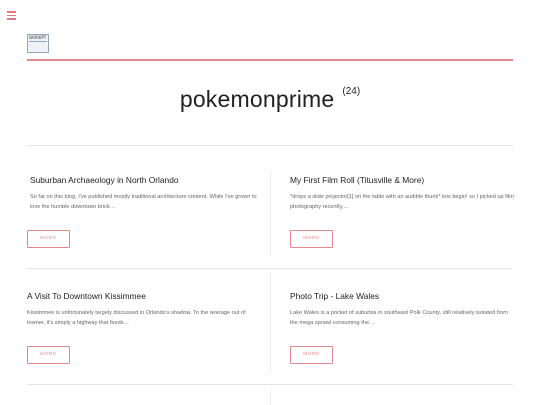  What do you see at coordinates (142, 296) in the screenshot?
I see `post-title: A Visit To Downtown Kissimmee` at bounding box center [142, 296].